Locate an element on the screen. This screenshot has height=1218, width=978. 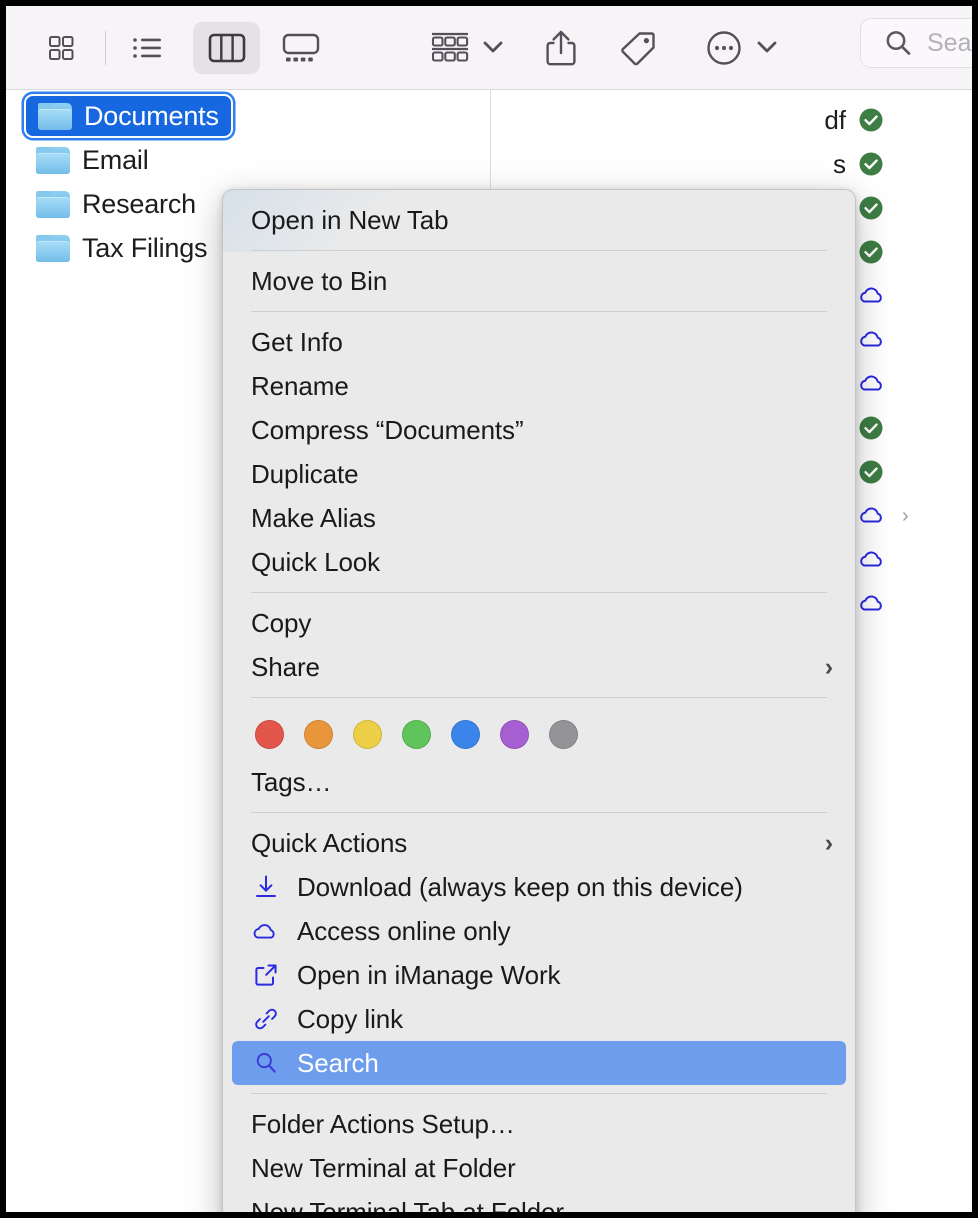
menu-item-make-alias: Make Alias is located at coordinates (539, 518).